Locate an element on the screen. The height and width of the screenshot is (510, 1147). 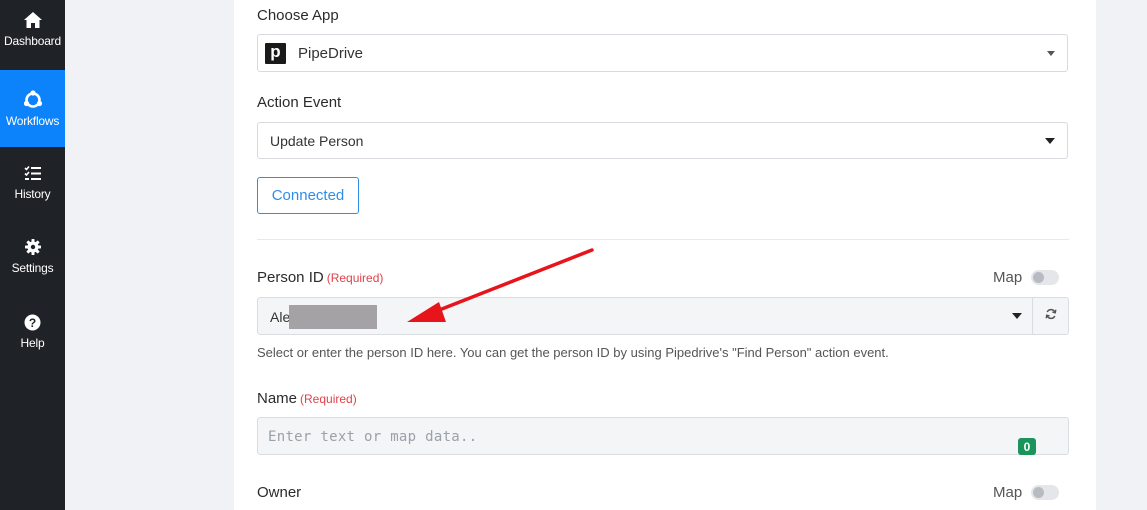
person-id-select: Ale is located at coordinates (645, 316).